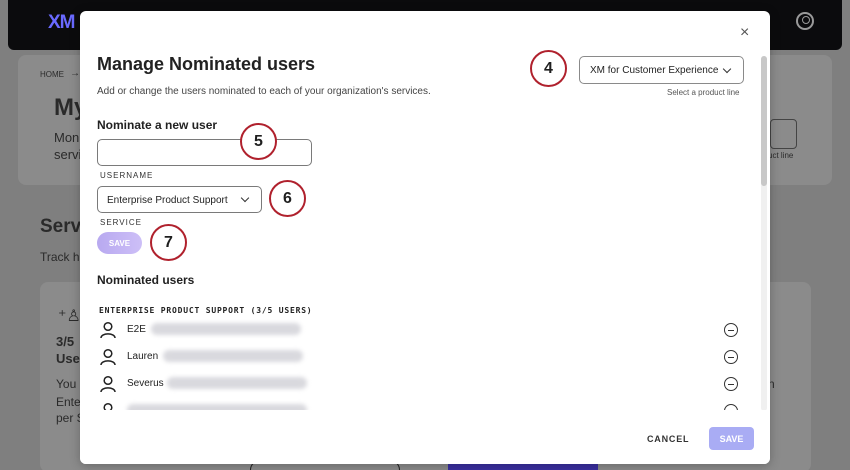 Image resolution: width=850 pixels, height=470 pixels. I want to click on username-input, so click(204, 152).